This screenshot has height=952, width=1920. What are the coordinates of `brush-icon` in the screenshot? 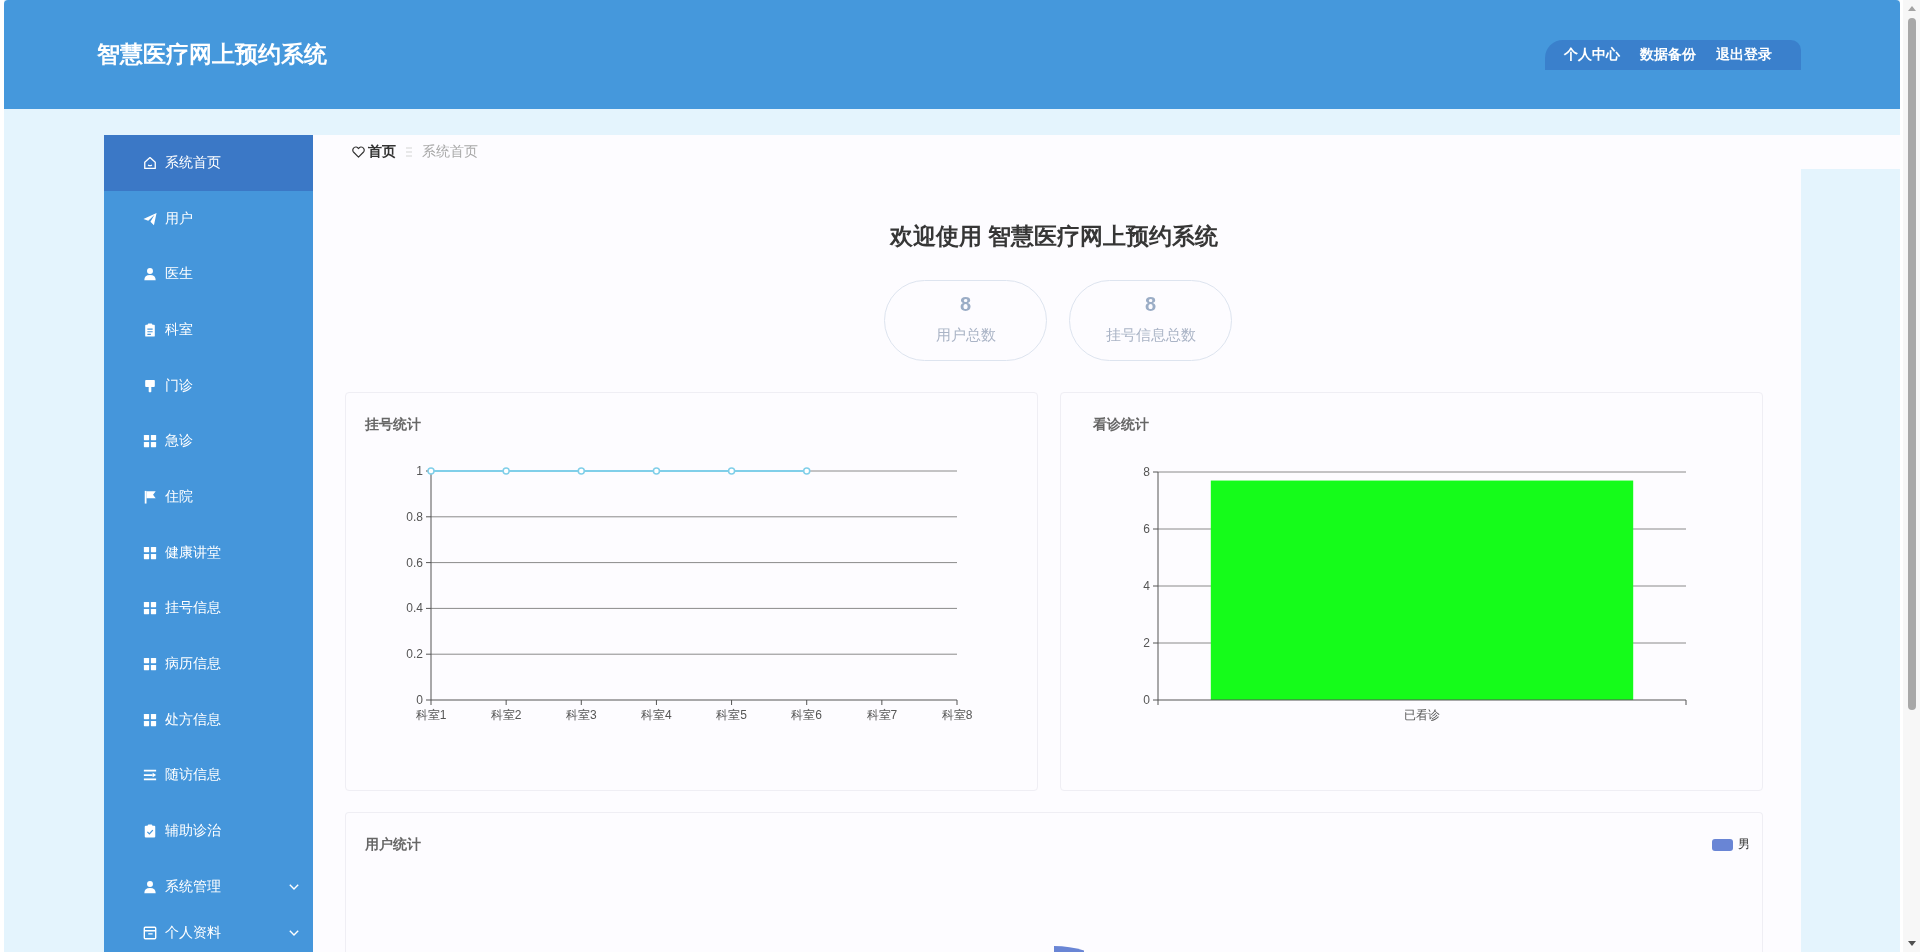 It's located at (150, 385).